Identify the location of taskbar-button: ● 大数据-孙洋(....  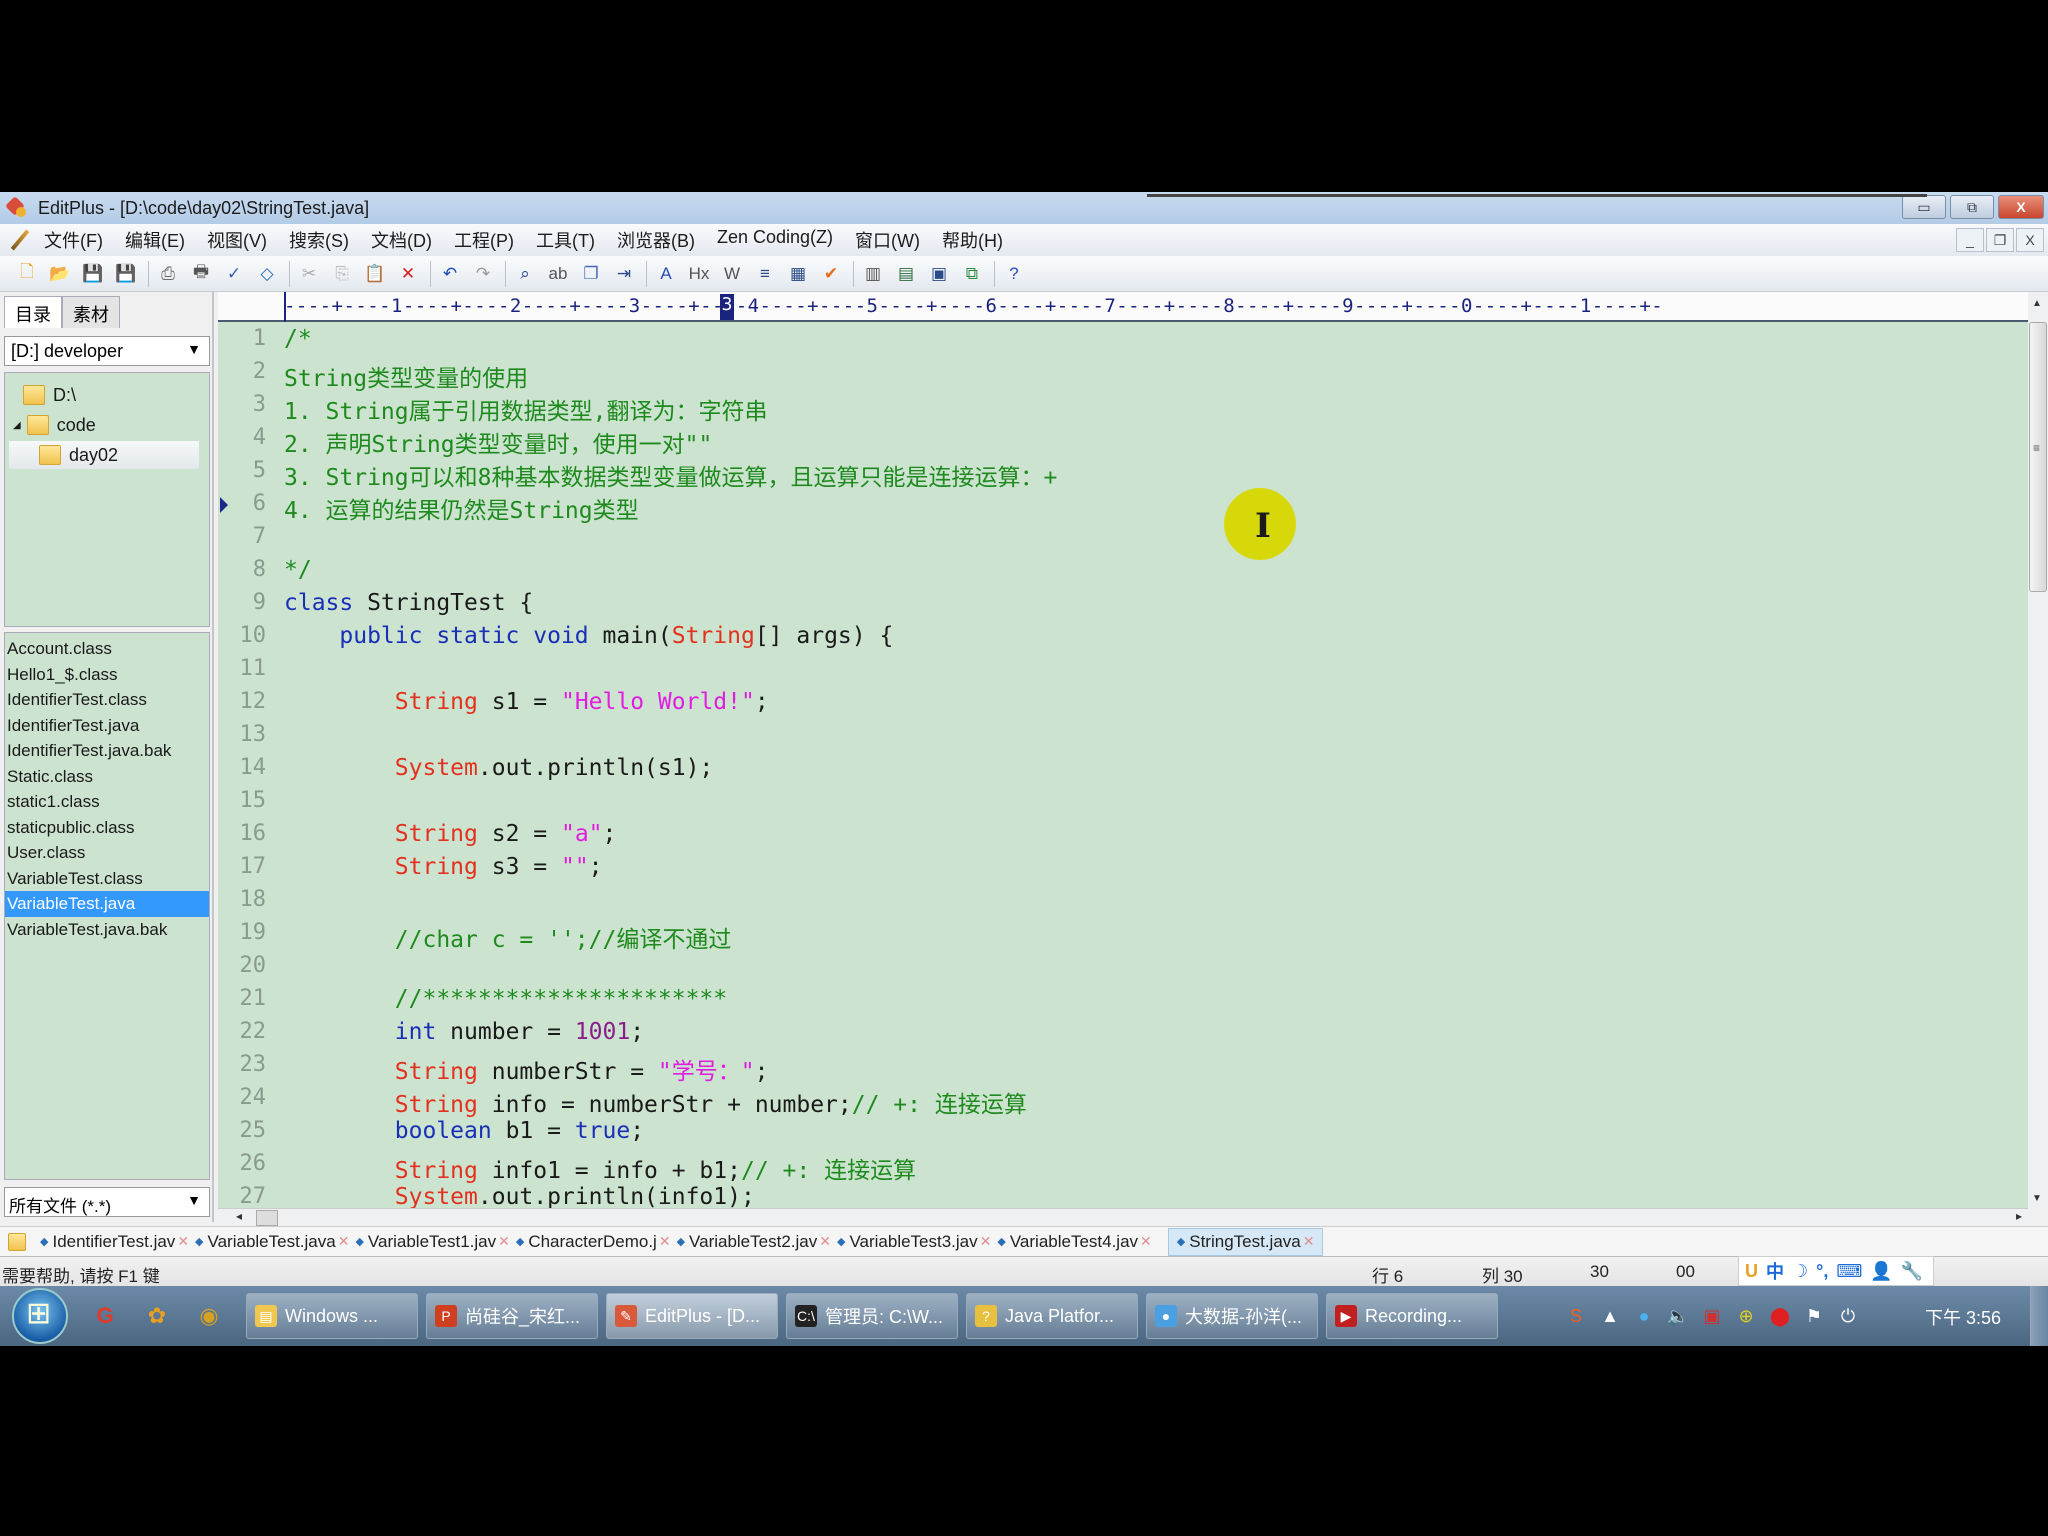
(1232, 1316).